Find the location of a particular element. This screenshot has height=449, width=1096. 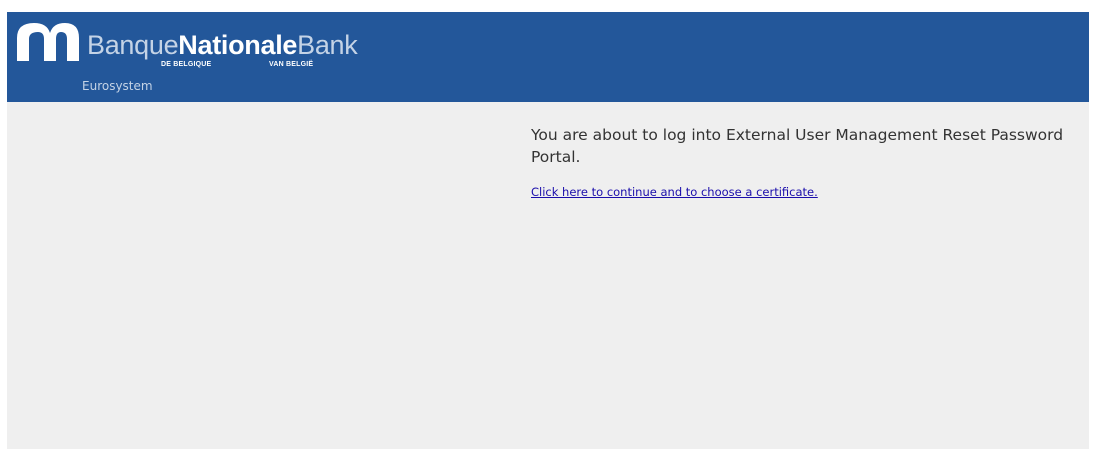

nbb-arch-logo-icon is located at coordinates (48, 42).